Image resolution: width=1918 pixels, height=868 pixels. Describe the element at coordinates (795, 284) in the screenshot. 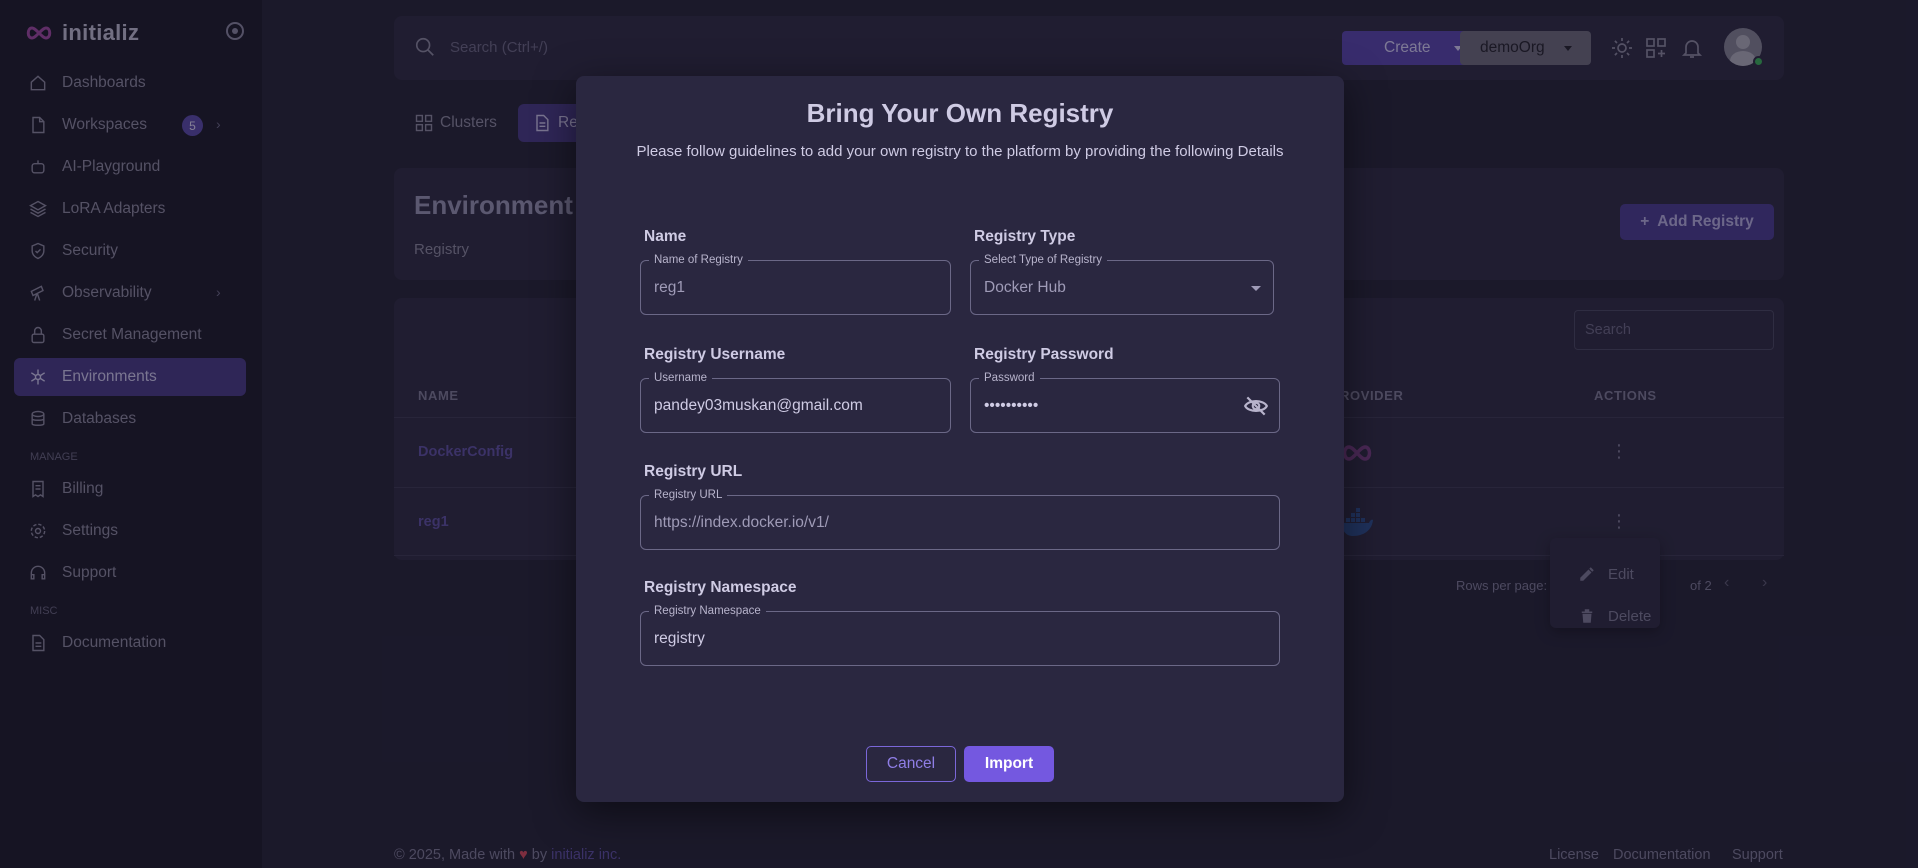

I see `registry-name-field: Name of Registry reg1` at that location.